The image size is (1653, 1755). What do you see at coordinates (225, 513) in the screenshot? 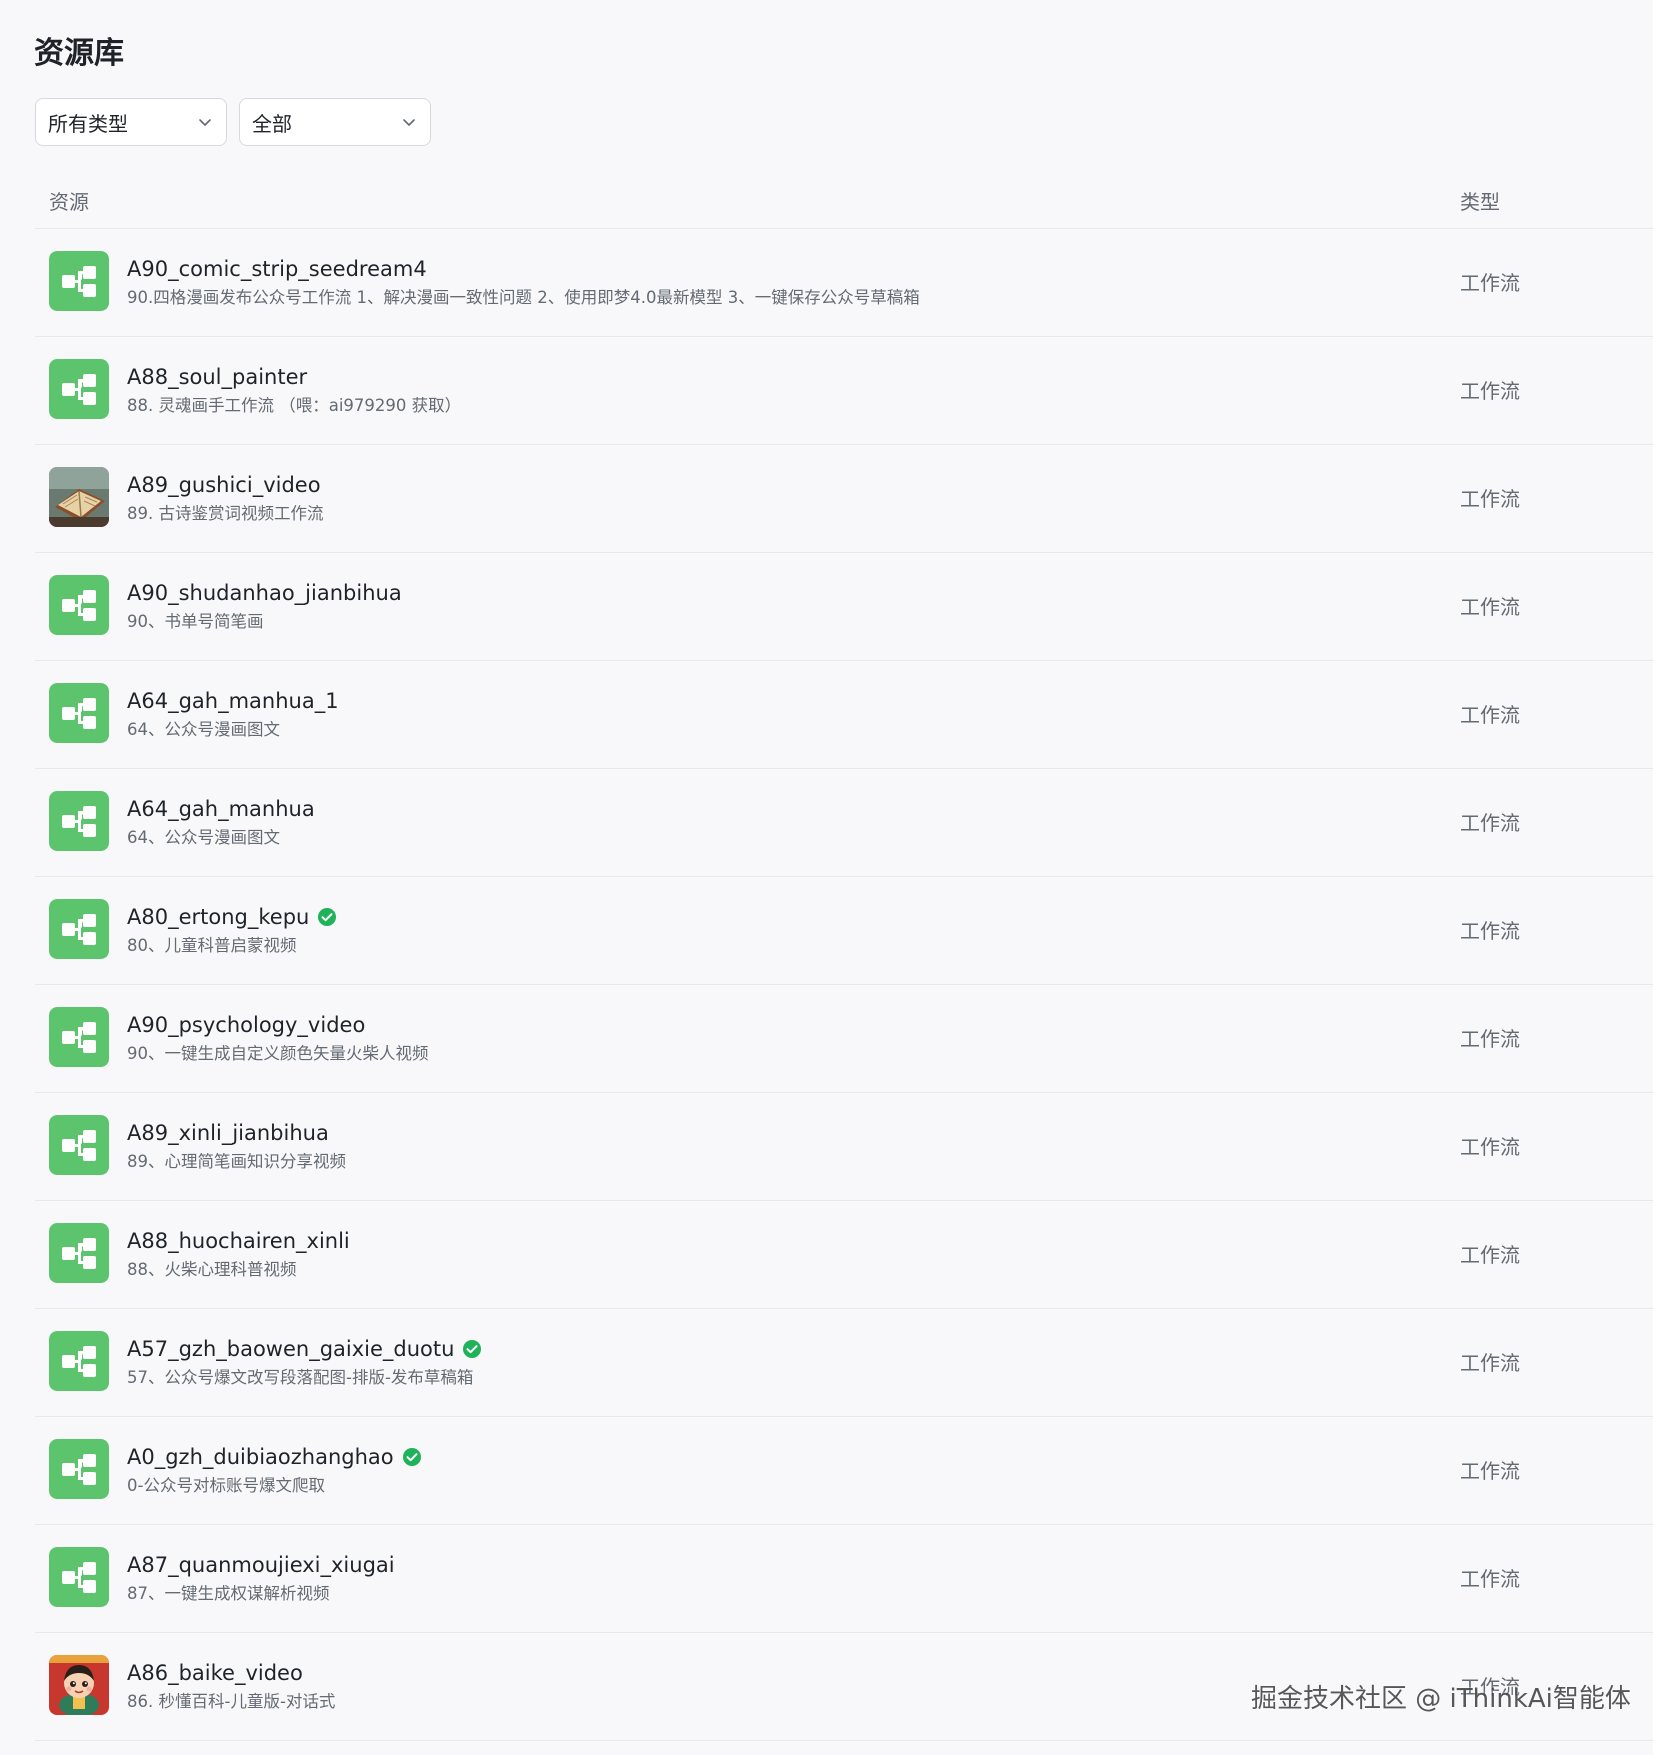
I see `resource-description: 89. 古诗鉴赏词视频工作流` at bounding box center [225, 513].